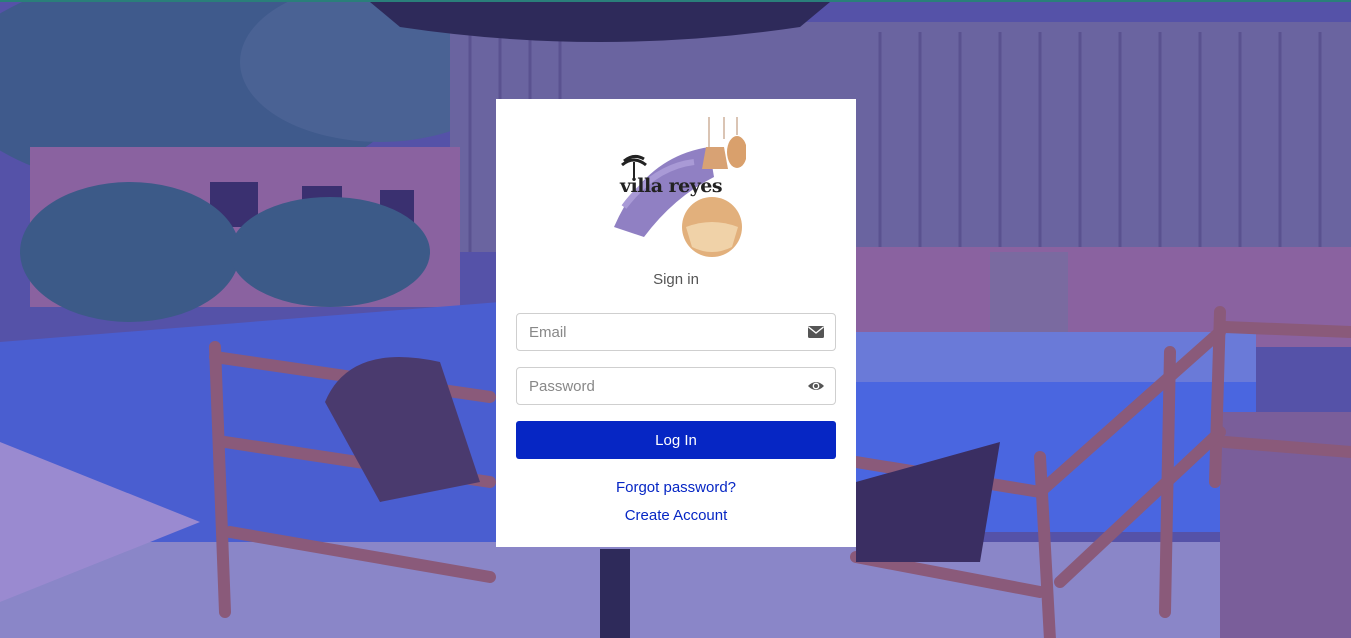 This screenshot has height=638, width=1351. I want to click on email-input, so click(657, 332).